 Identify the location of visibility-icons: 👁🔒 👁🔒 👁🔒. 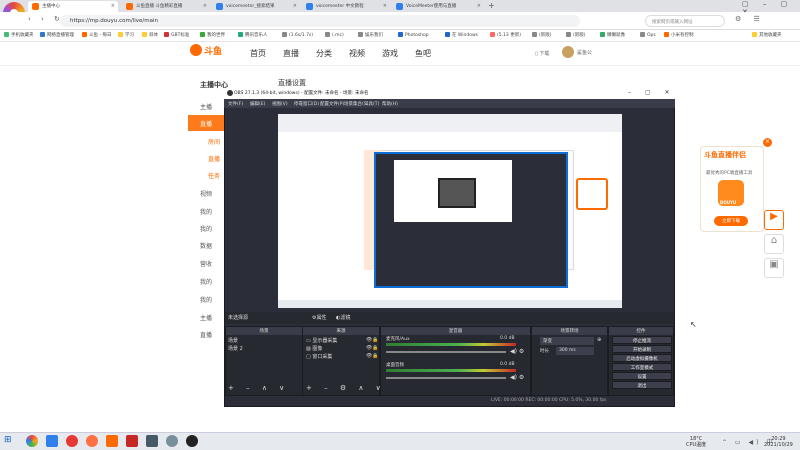
(372, 348).